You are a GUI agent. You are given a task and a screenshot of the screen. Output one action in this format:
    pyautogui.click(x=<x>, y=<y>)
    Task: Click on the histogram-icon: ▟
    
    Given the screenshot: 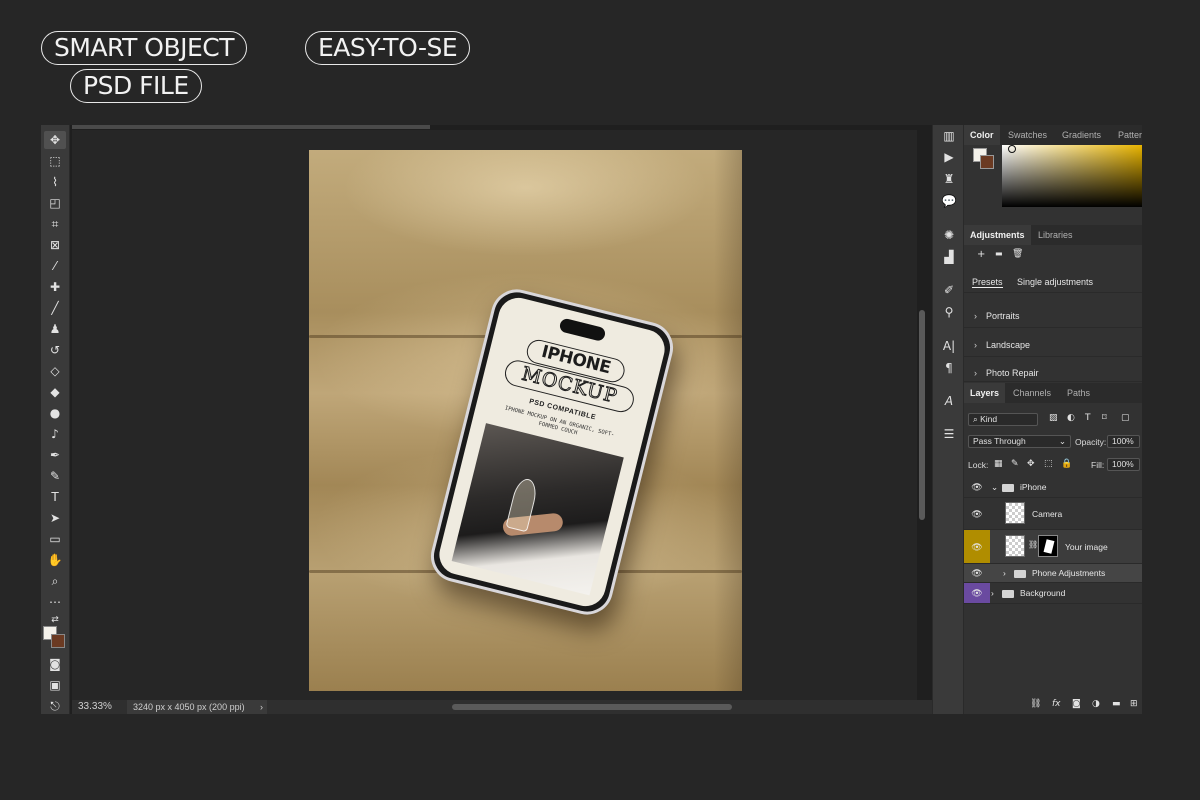 What is the action you would take?
    pyautogui.click(x=949, y=257)
    